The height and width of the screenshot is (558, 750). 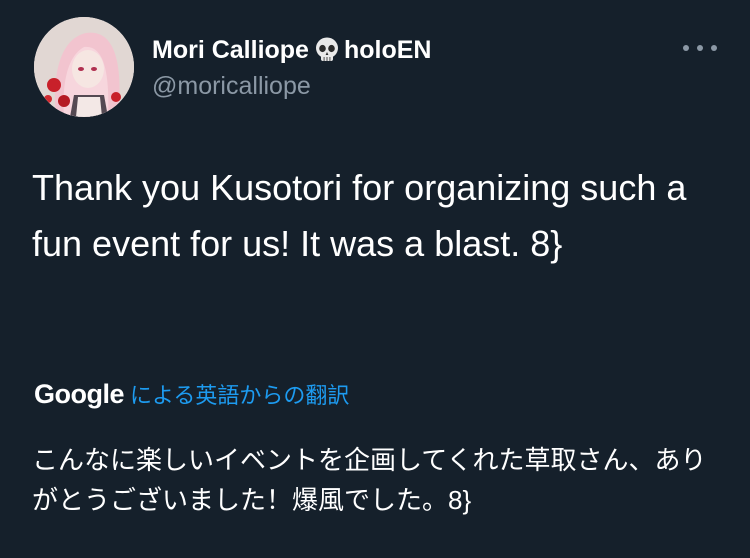 I want to click on skull-icon, so click(x=327, y=50).